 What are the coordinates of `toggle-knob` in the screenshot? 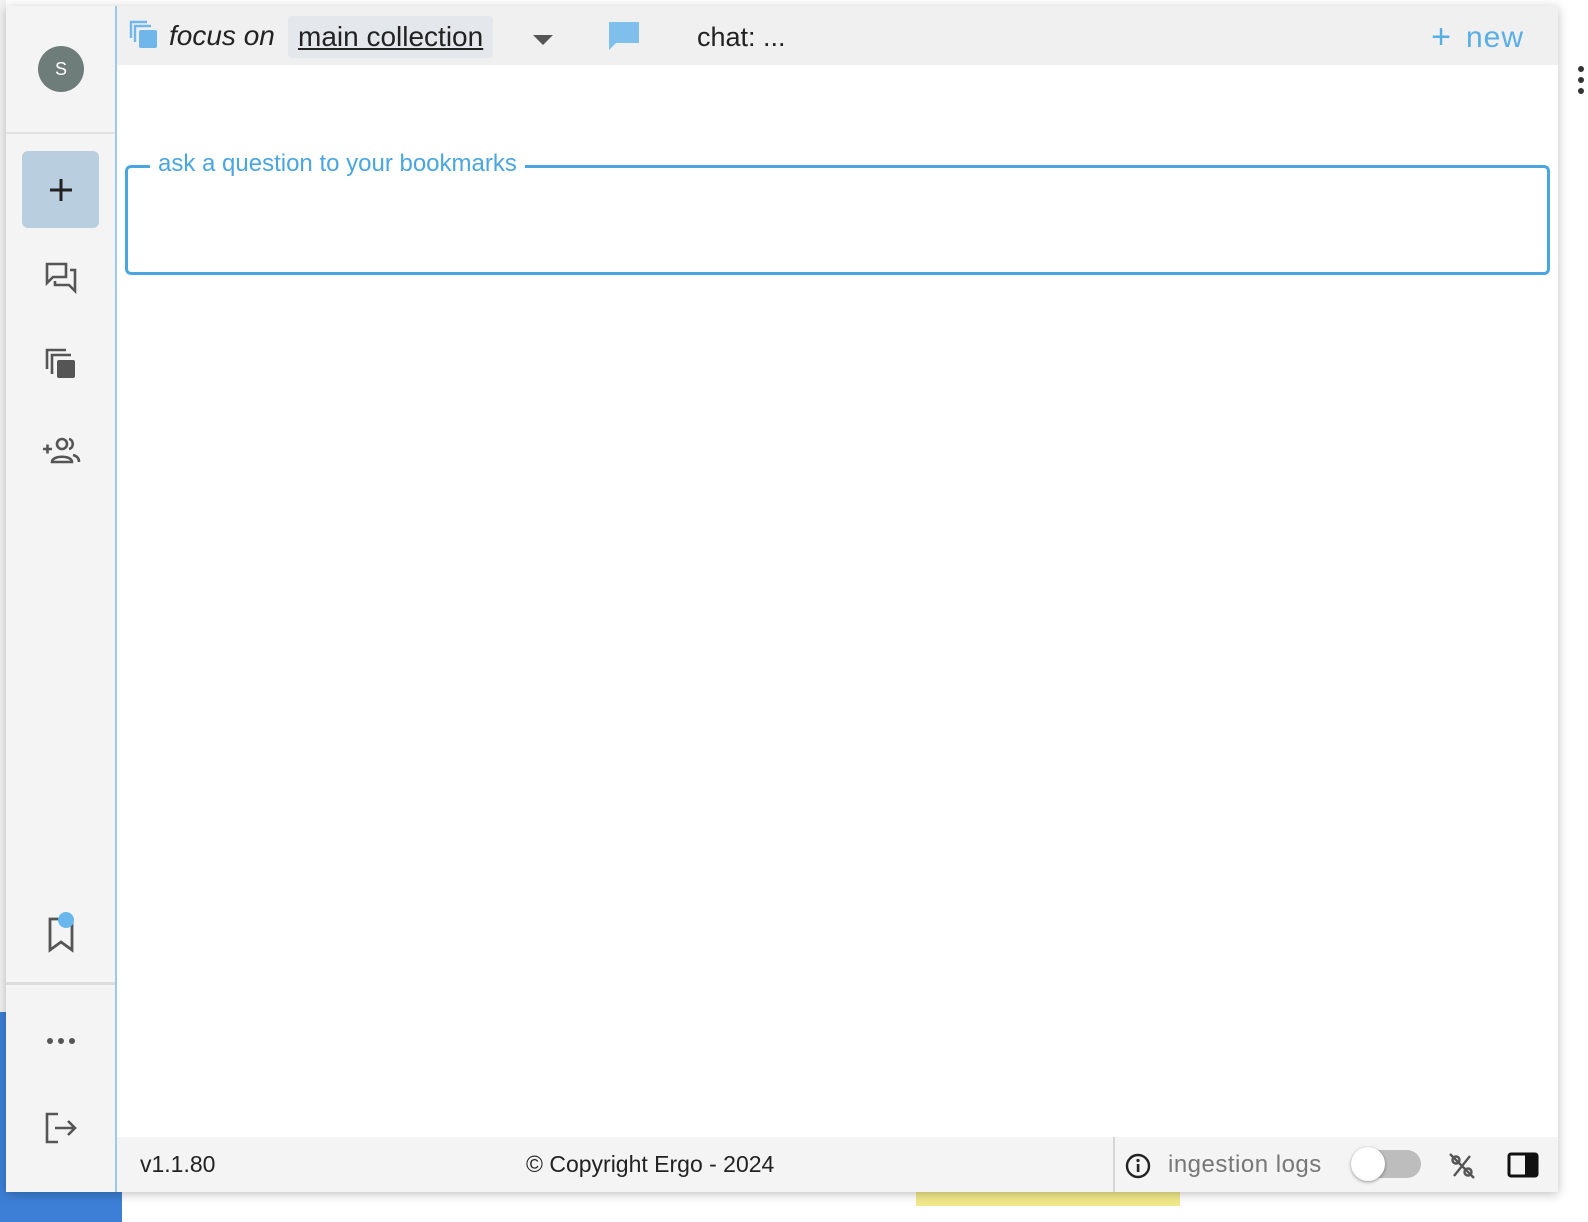 It's located at (1368, 1164).